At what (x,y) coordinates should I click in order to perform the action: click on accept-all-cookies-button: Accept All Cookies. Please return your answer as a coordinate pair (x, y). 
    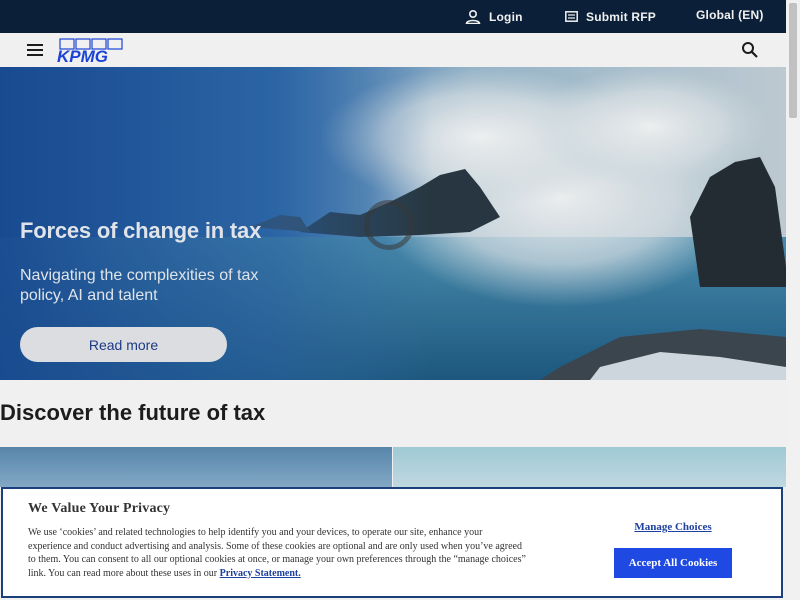
    Looking at the image, I should click on (673, 563).